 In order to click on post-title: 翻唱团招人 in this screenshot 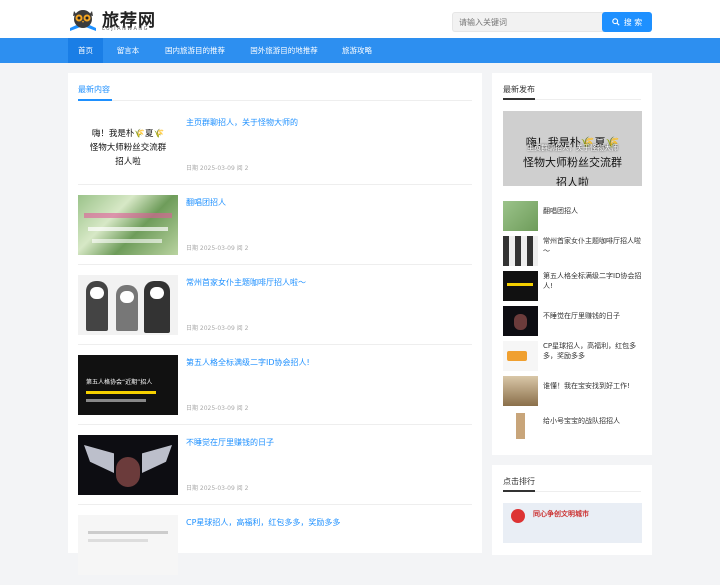, I will do `click(206, 202)`.